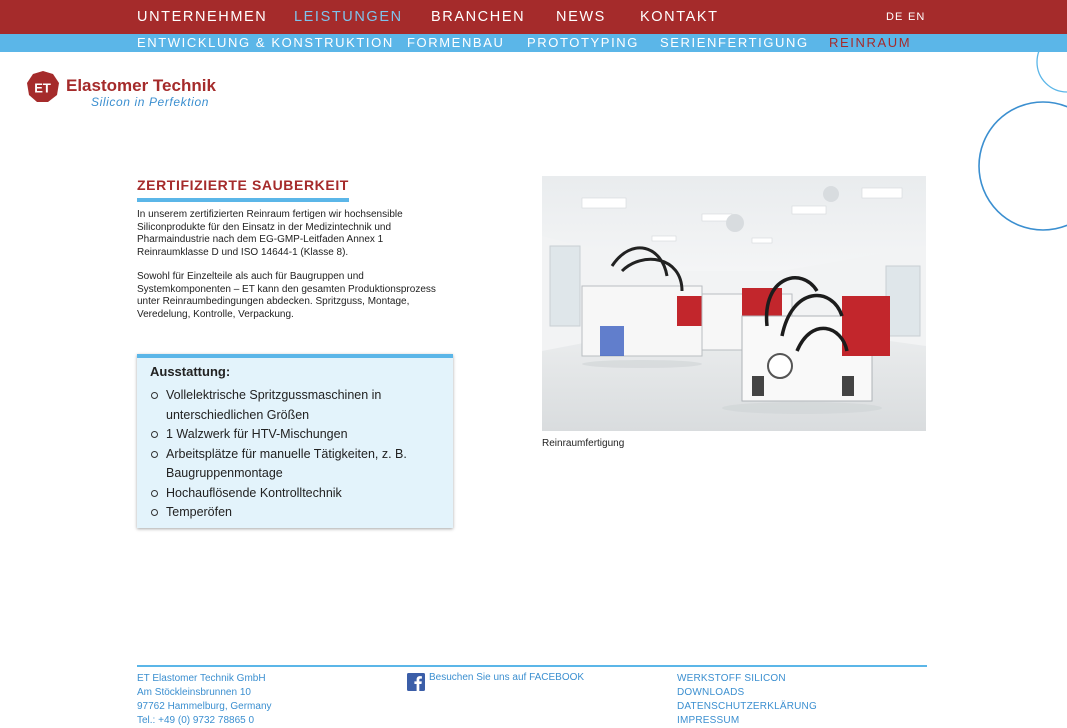  I want to click on logo-icon: ET, so click(43, 87).